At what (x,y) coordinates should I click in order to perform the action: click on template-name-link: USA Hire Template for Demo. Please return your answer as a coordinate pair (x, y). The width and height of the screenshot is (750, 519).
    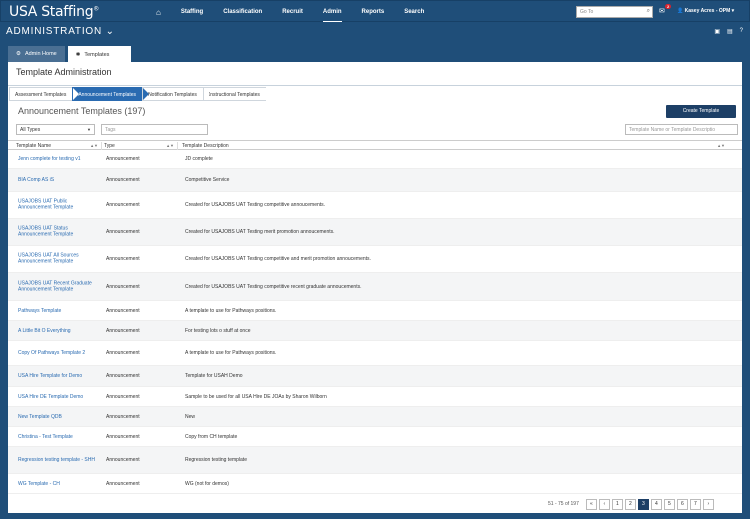
    Looking at the image, I should click on (58, 376).